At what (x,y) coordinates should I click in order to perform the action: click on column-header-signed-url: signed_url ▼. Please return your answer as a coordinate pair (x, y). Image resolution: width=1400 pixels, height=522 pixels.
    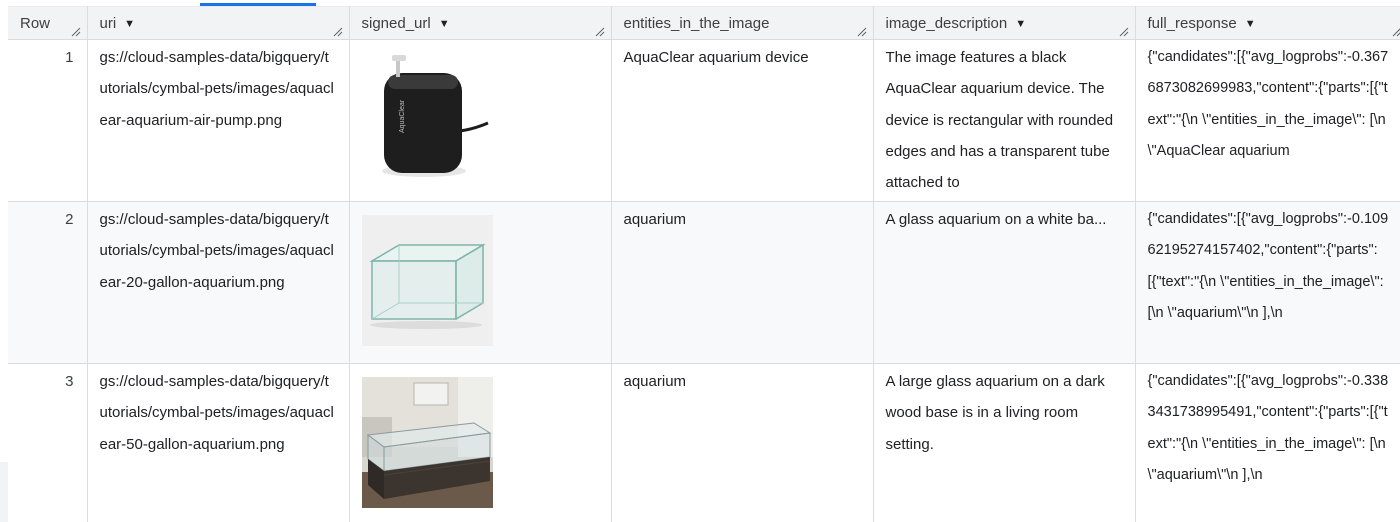
    Looking at the image, I should click on (480, 23).